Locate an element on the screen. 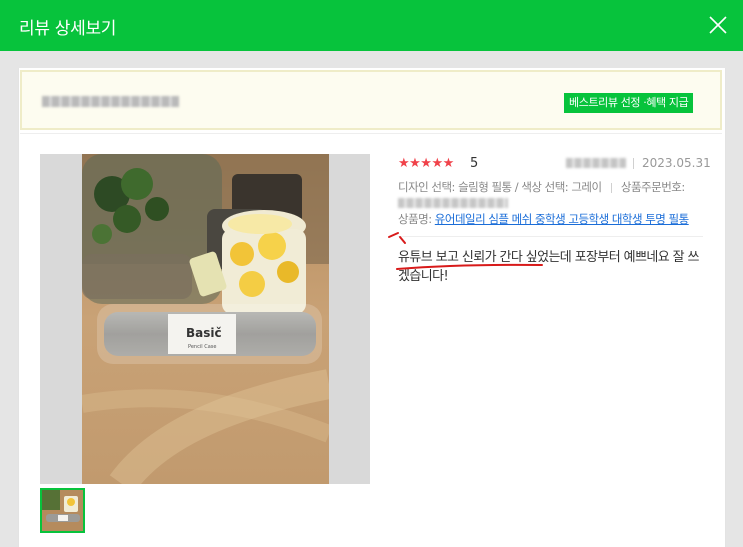 Image resolution: width=743 pixels, height=547 pixels. svg-text: Basič is located at coordinates (204, 333).